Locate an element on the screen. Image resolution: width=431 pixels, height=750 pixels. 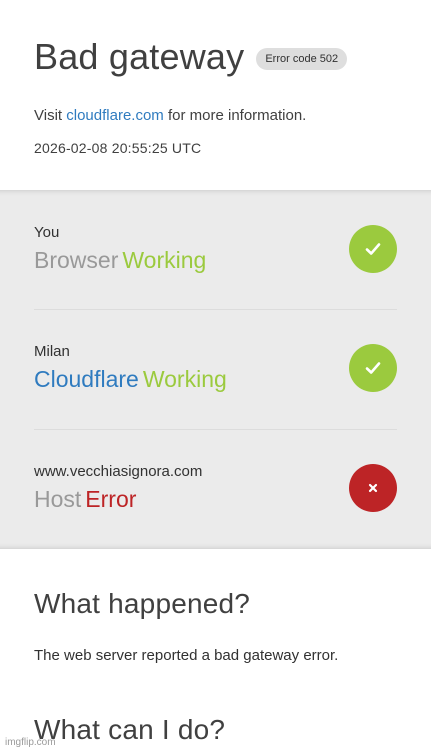
status-item-cloudflare: Milan Cloudflare Working is located at coordinates (215, 369).